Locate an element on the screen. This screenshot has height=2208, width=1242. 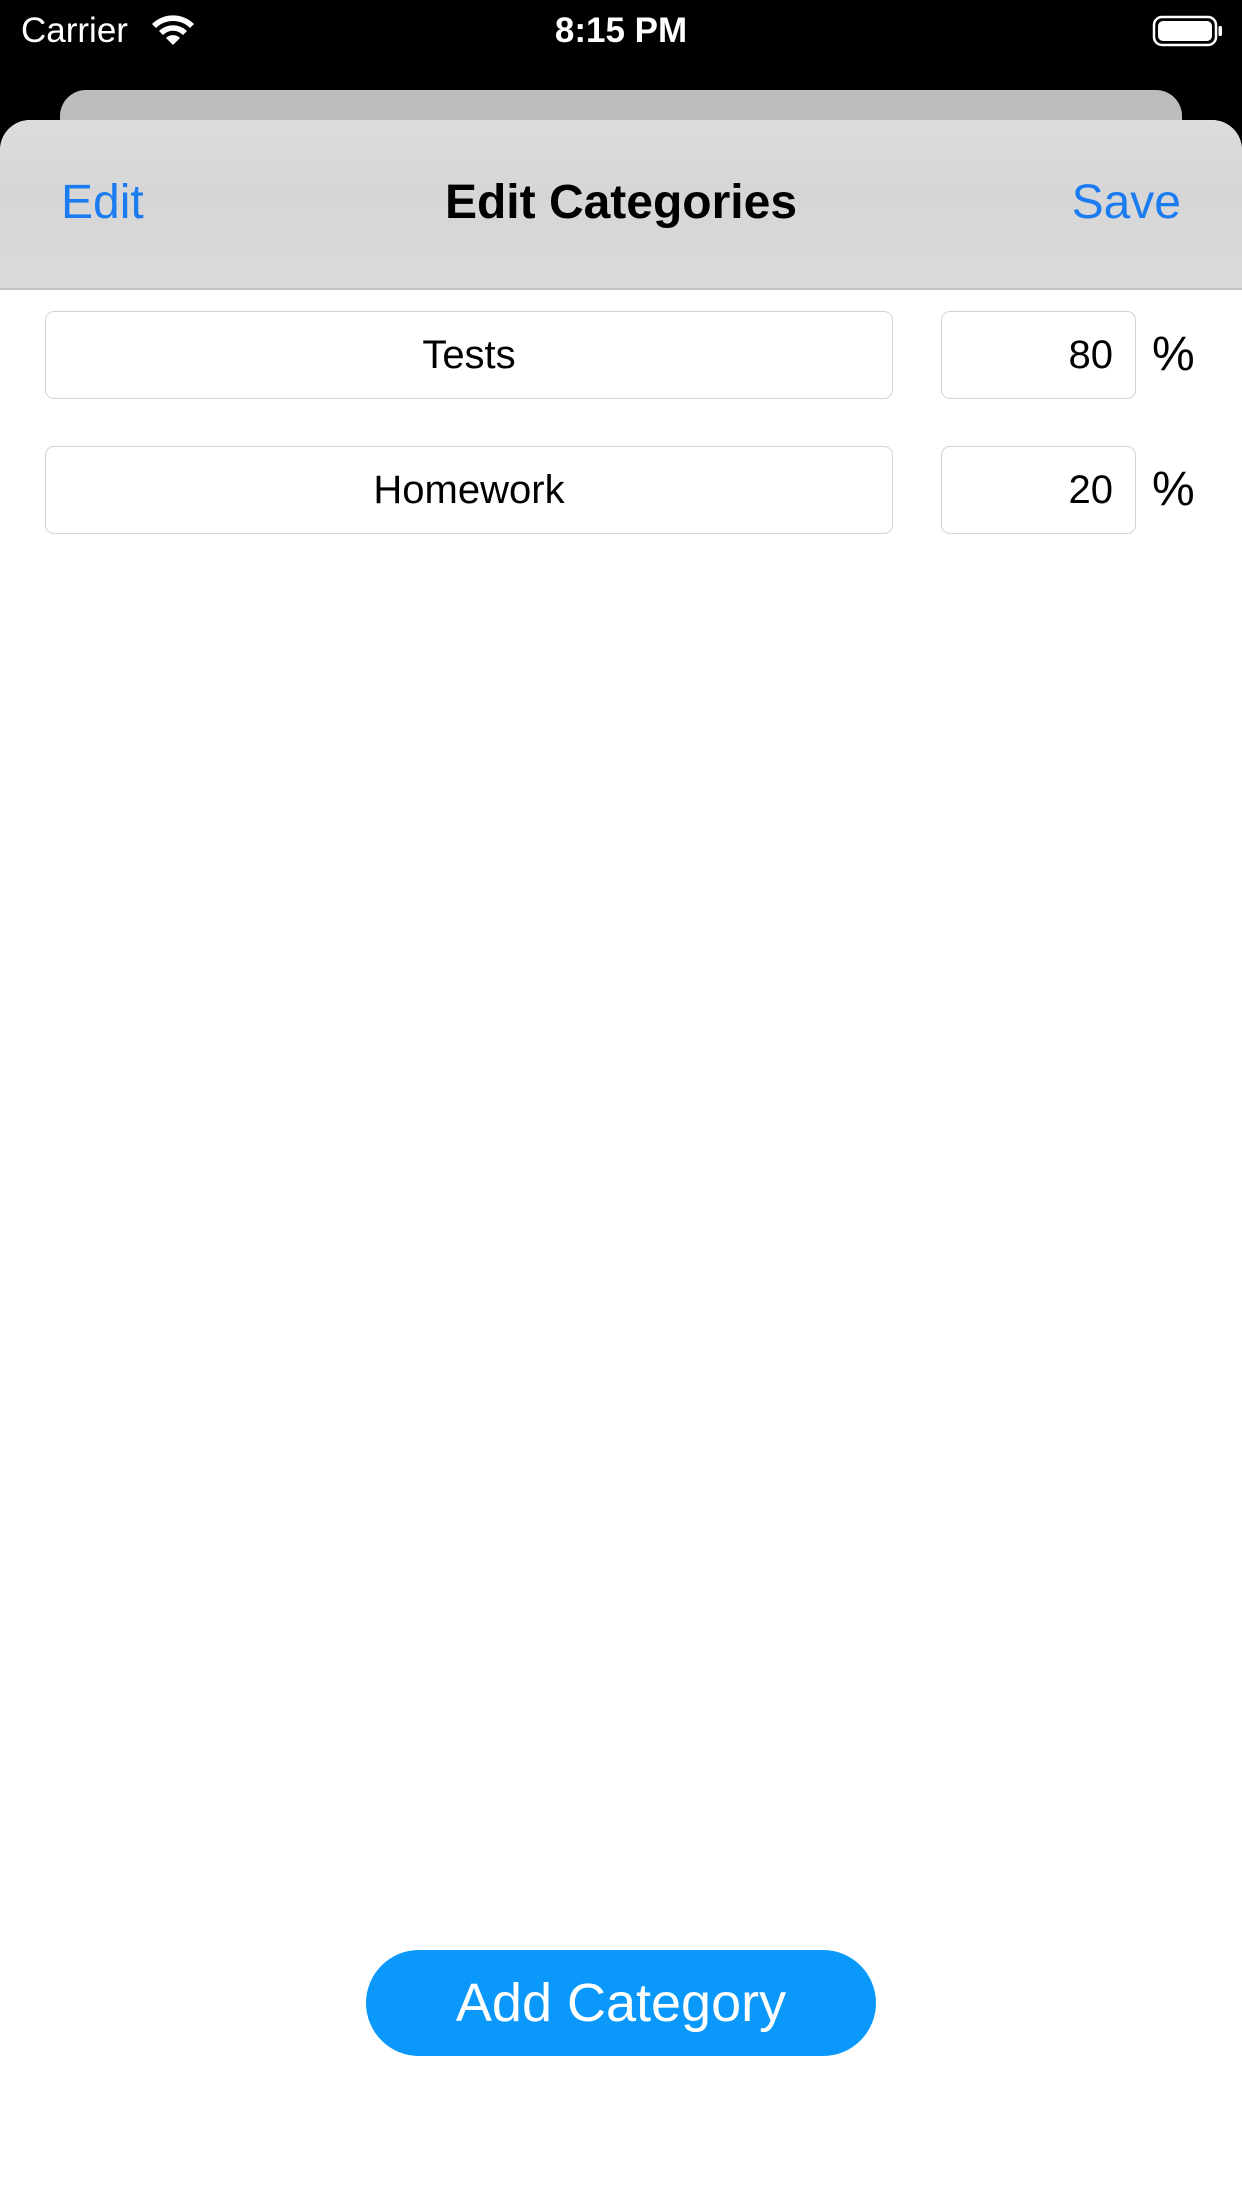
category-percent-field: 20 is located at coordinates (1038, 490).